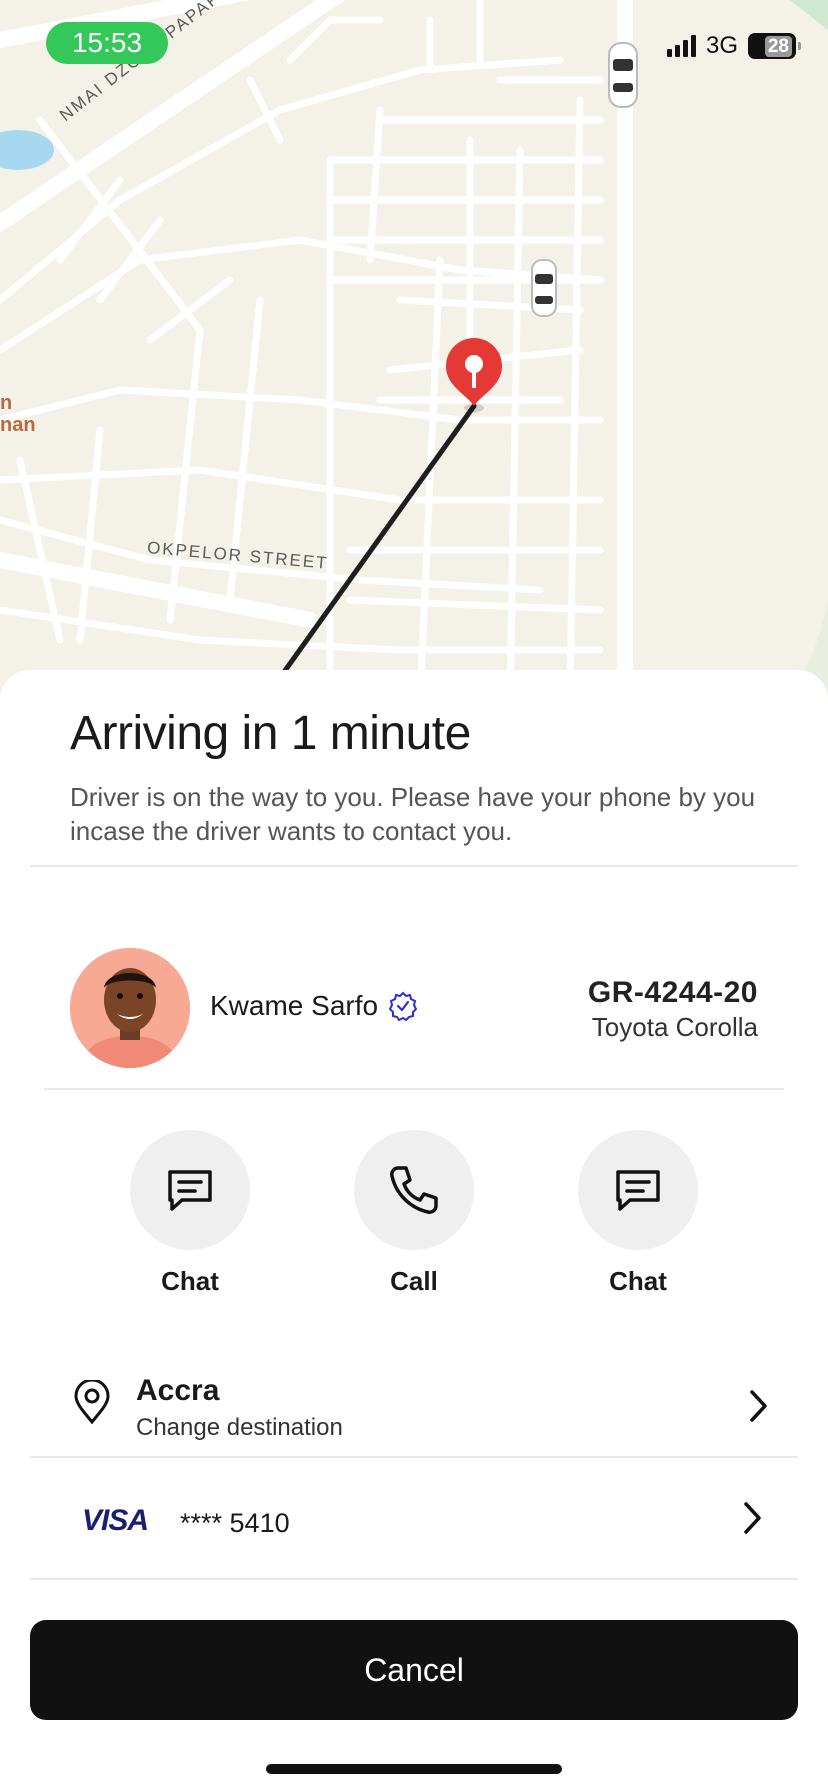 Image resolution: width=828 pixels, height=1792 pixels. I want to click on battery-level: 28, so click(778, 46).